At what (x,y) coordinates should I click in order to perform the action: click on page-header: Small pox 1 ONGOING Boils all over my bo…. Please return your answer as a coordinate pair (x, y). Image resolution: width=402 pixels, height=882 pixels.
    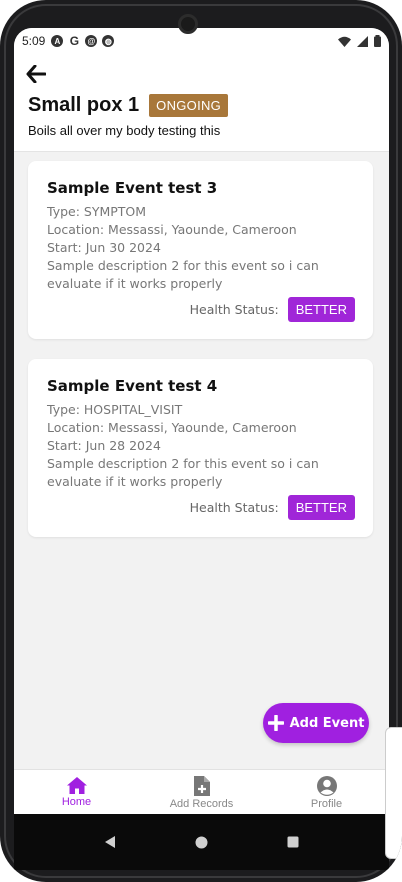
    Looking at the image, I should click on (201, 103).